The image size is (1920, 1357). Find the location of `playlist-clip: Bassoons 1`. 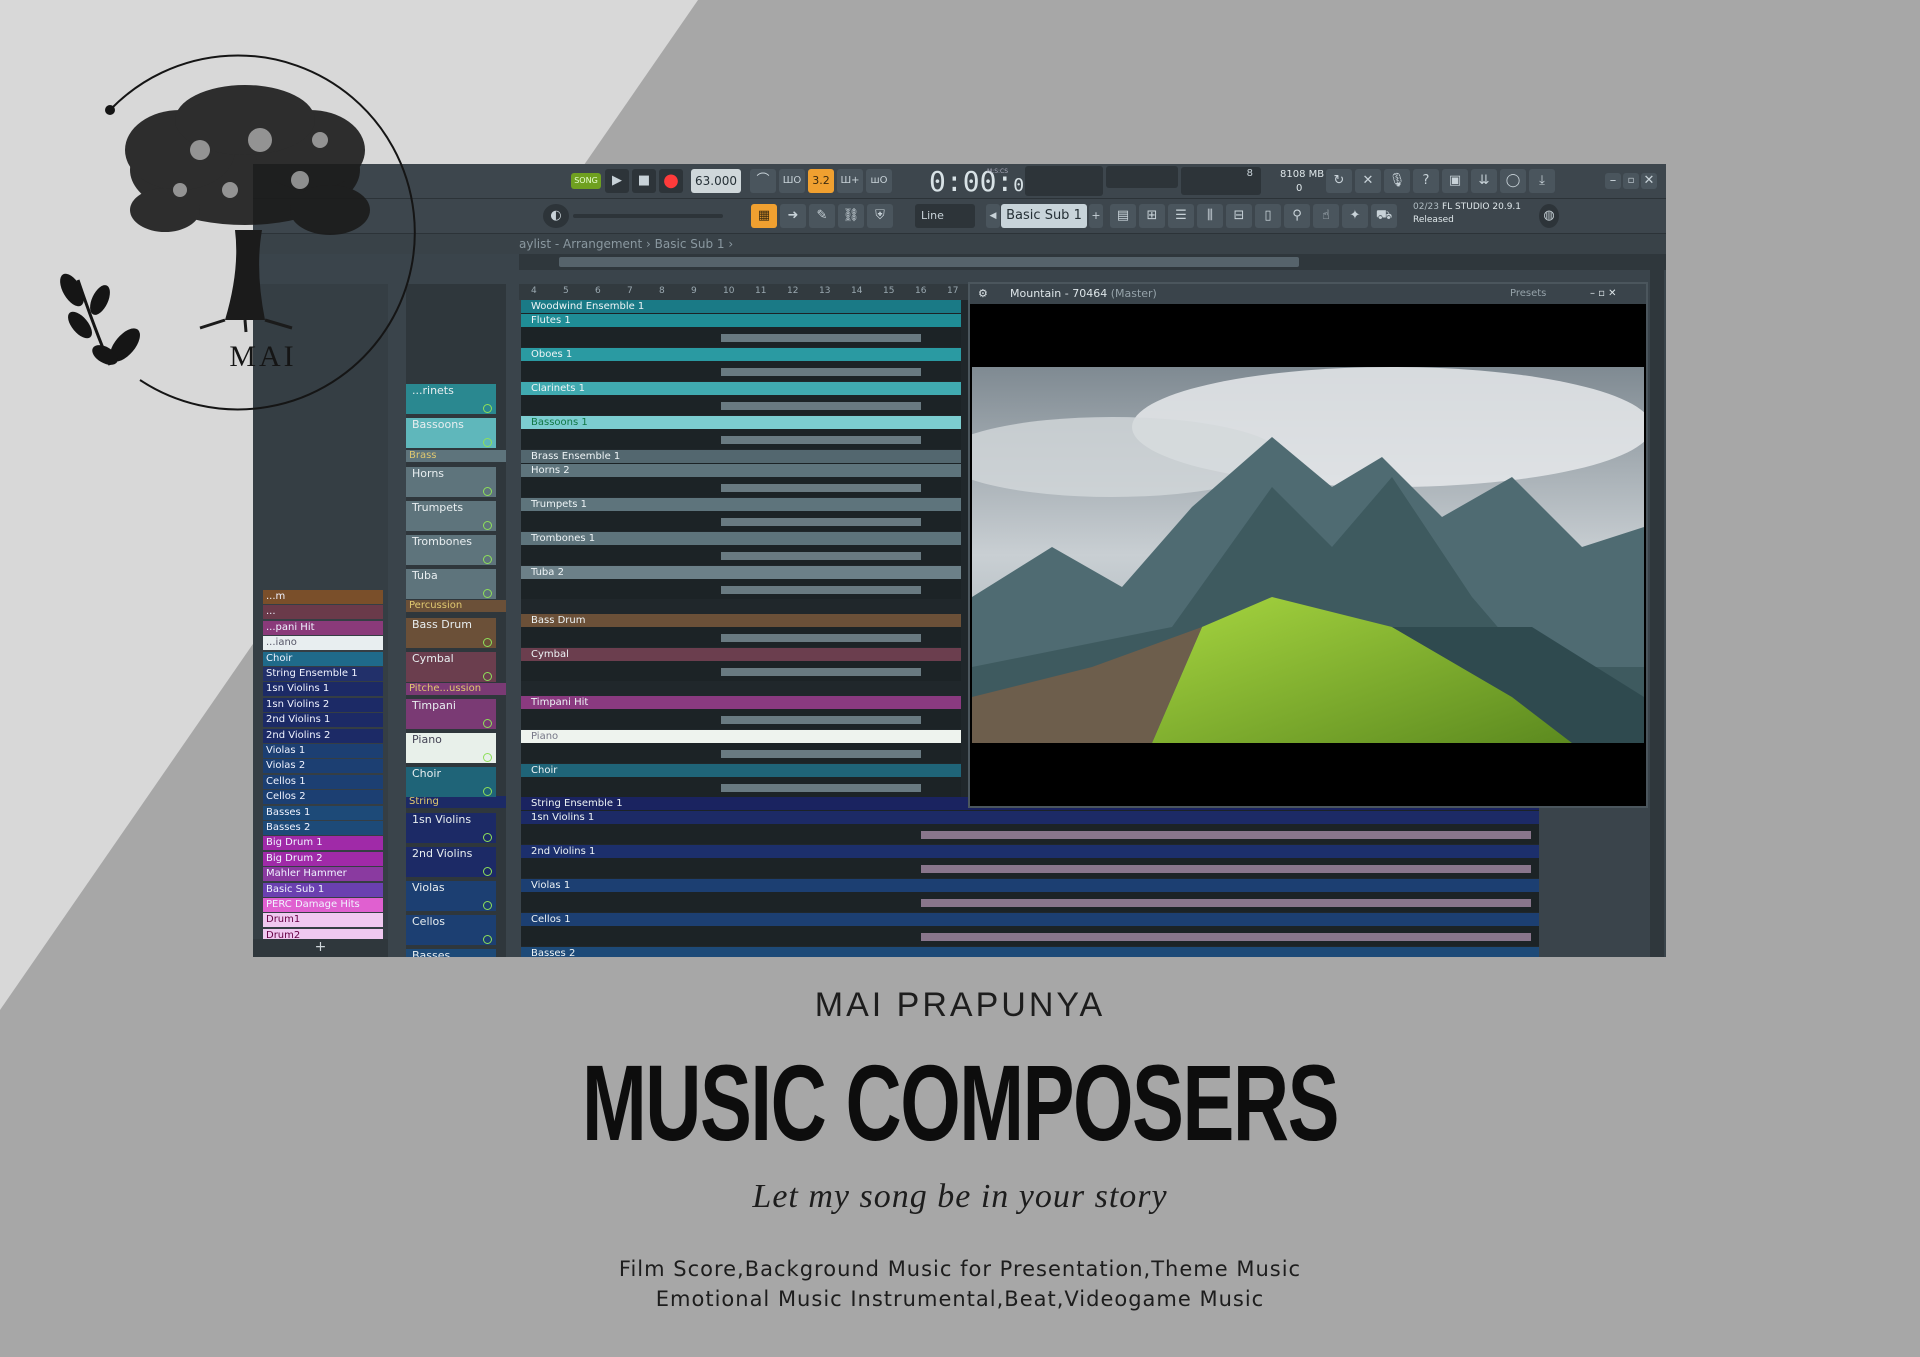

playlist-clip: Bassoons 1 is located at coordinates (741, 422).